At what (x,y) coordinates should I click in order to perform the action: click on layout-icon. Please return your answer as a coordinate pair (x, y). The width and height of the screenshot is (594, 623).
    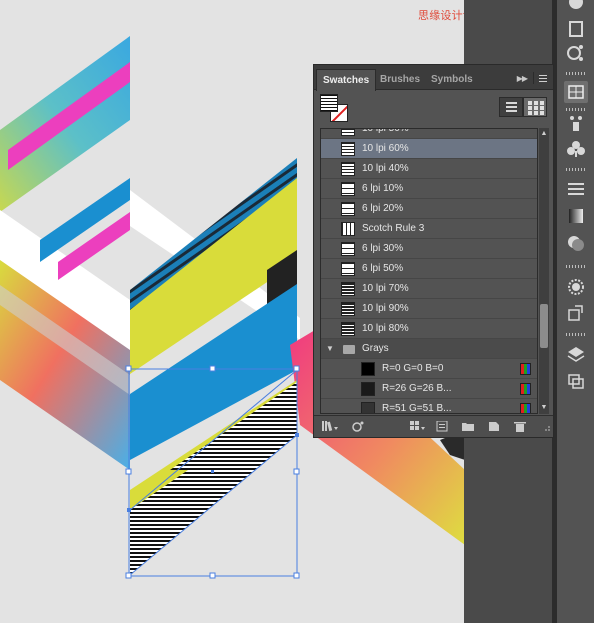
    Looking at the image, I should click on (576, 29).